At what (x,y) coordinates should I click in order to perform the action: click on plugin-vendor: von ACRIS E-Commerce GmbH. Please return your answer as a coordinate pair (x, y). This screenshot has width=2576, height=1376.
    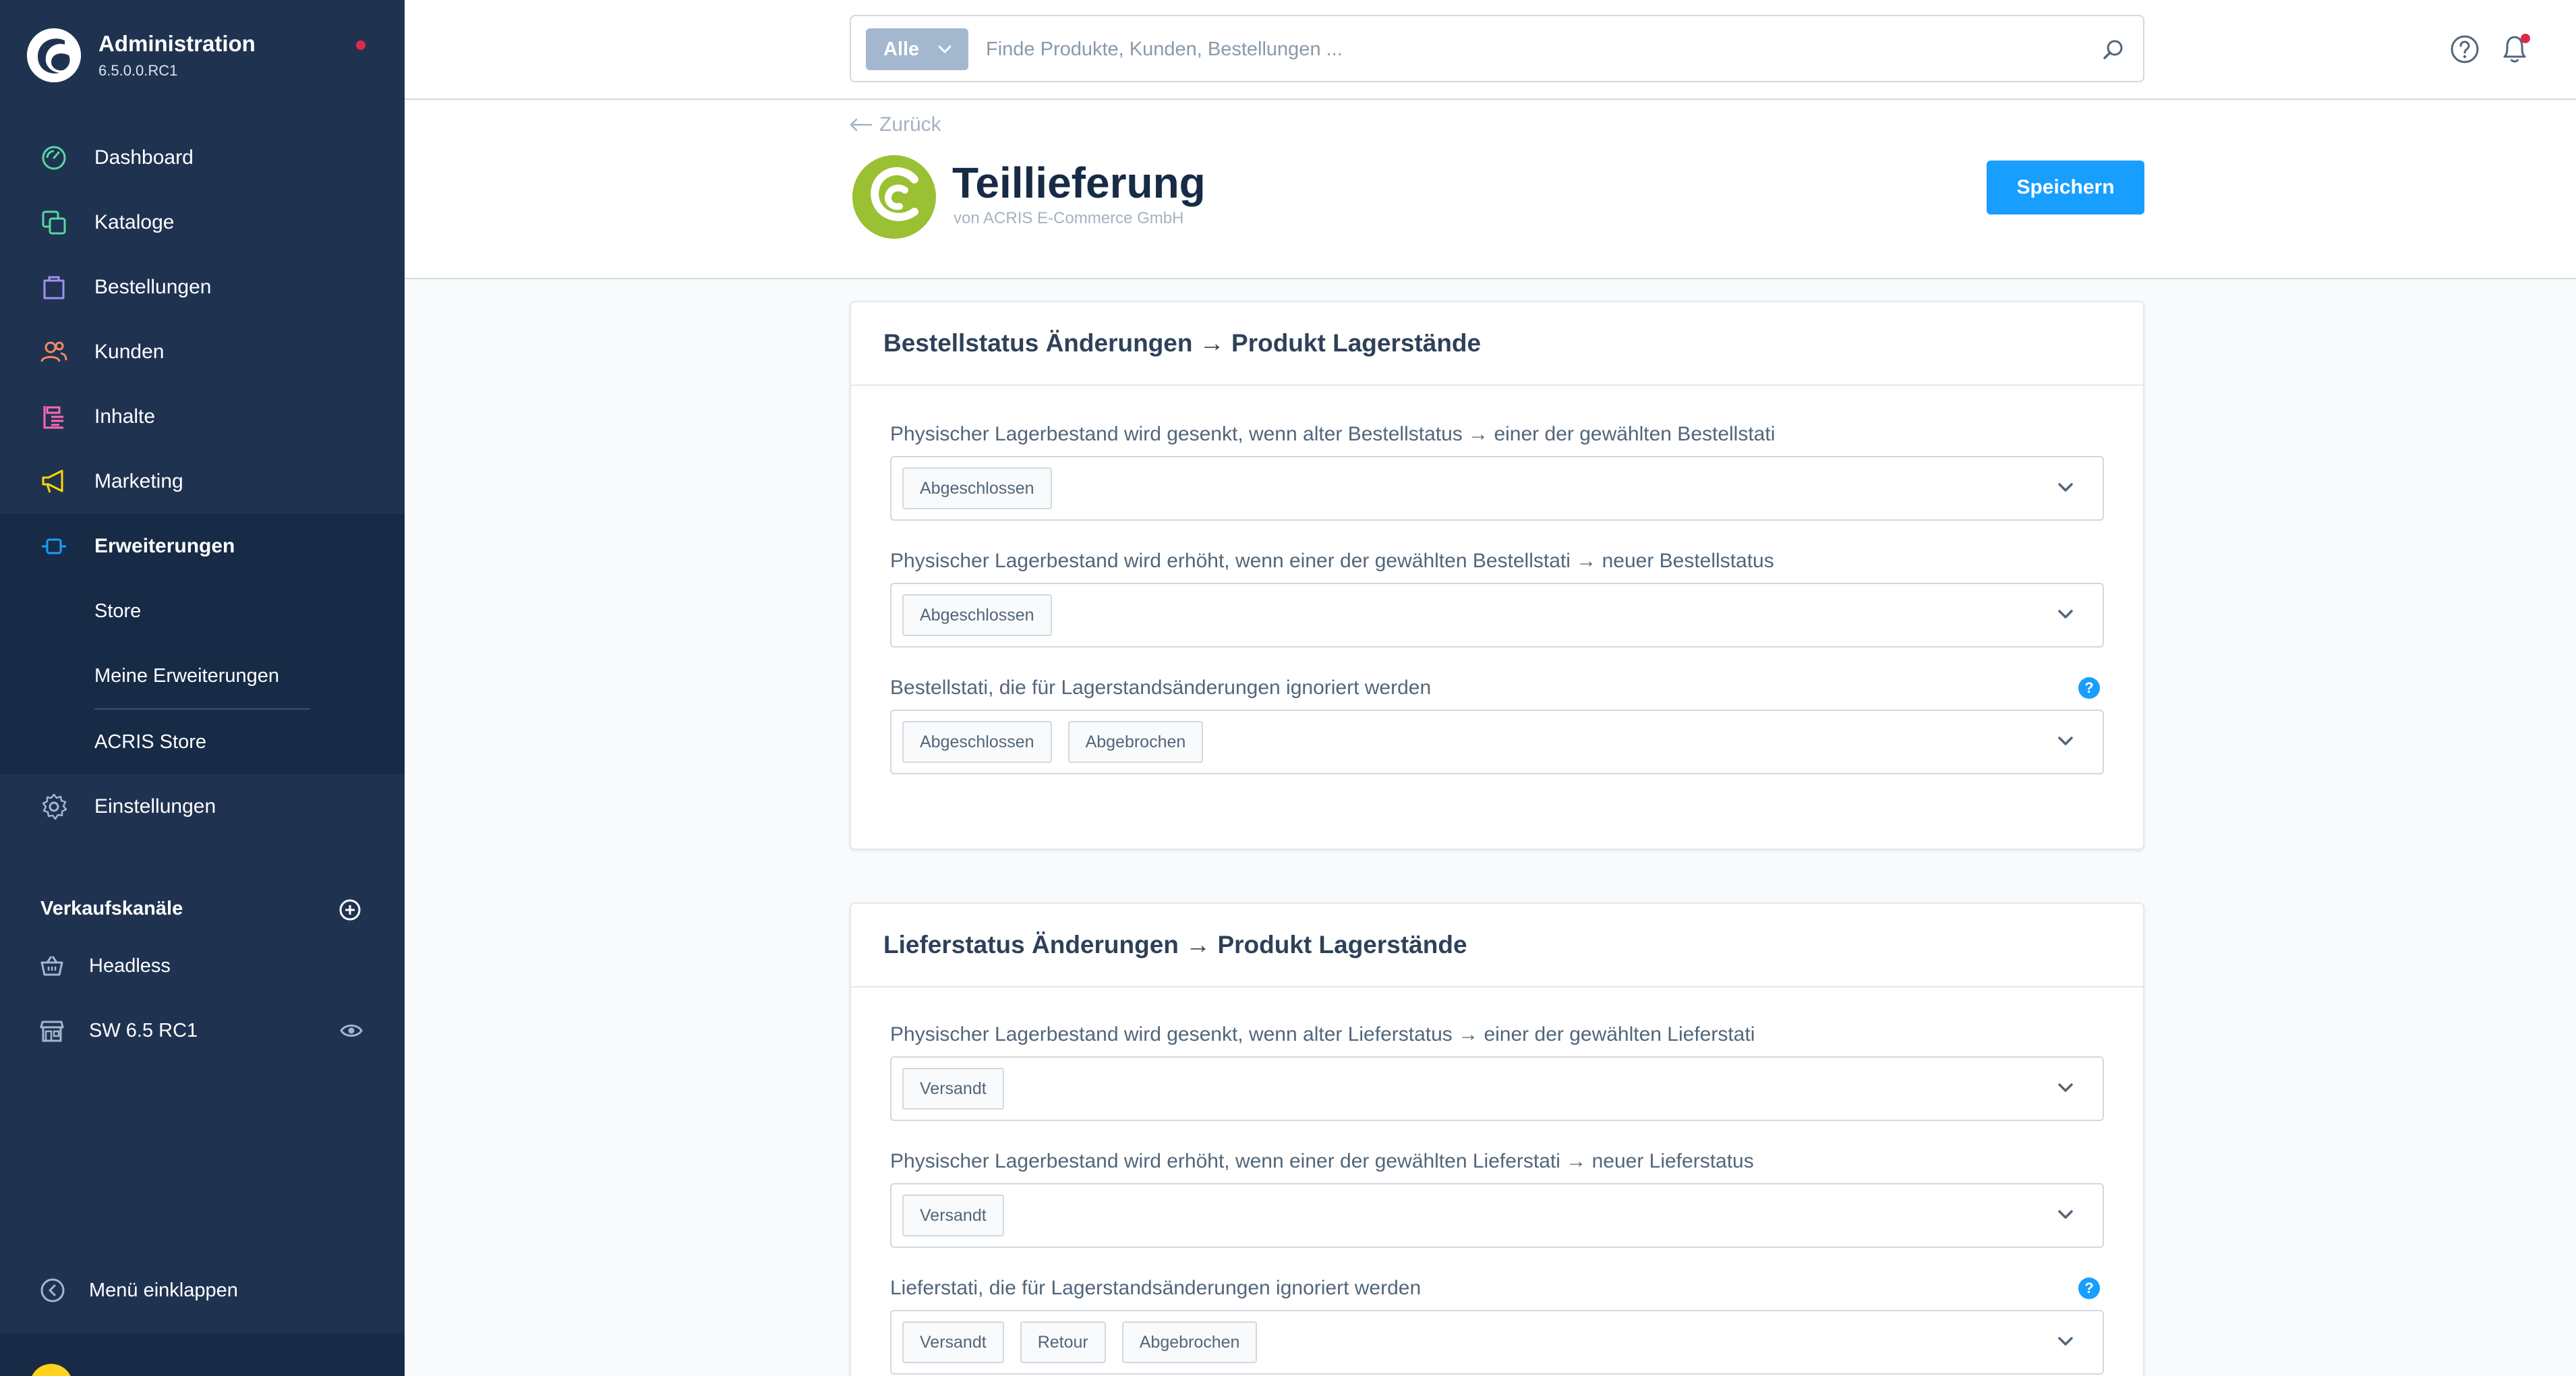
    Looking at the image, I should click on (1069, 218).